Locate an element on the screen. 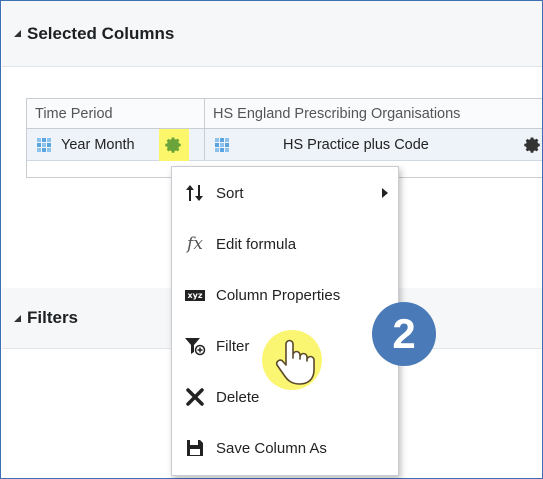 The height and width of the screenshot is (479, 543). menu-item-label: Delete is located at coordinates (238, 397).